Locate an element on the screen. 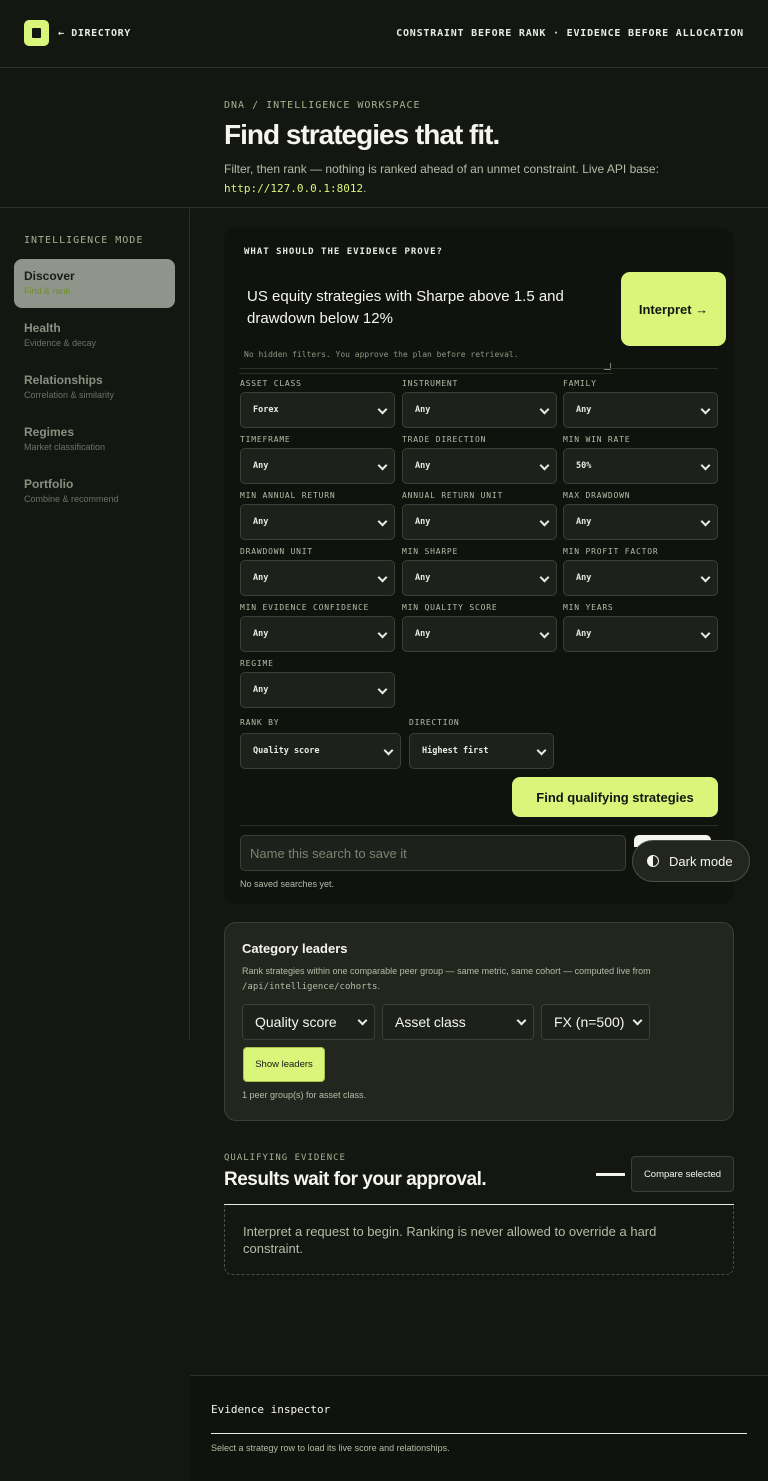 This screenshot has height=1481, width=768. filter-select-drawdown-unit: Any is located at coordinates (317, 578).